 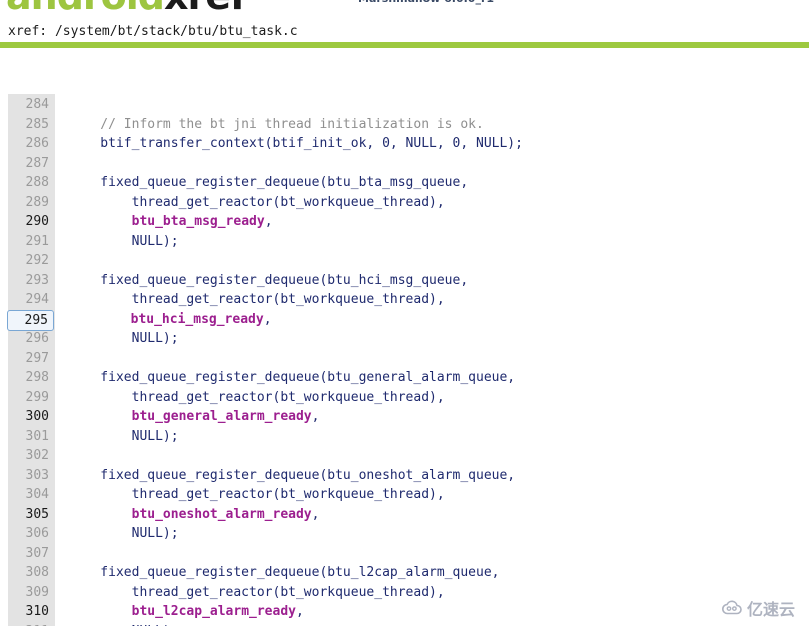 What do you see at coordinates (261, 339) in the screenshot?
I see `code-line: 296 NULL);` at bounding box center [261, 339].